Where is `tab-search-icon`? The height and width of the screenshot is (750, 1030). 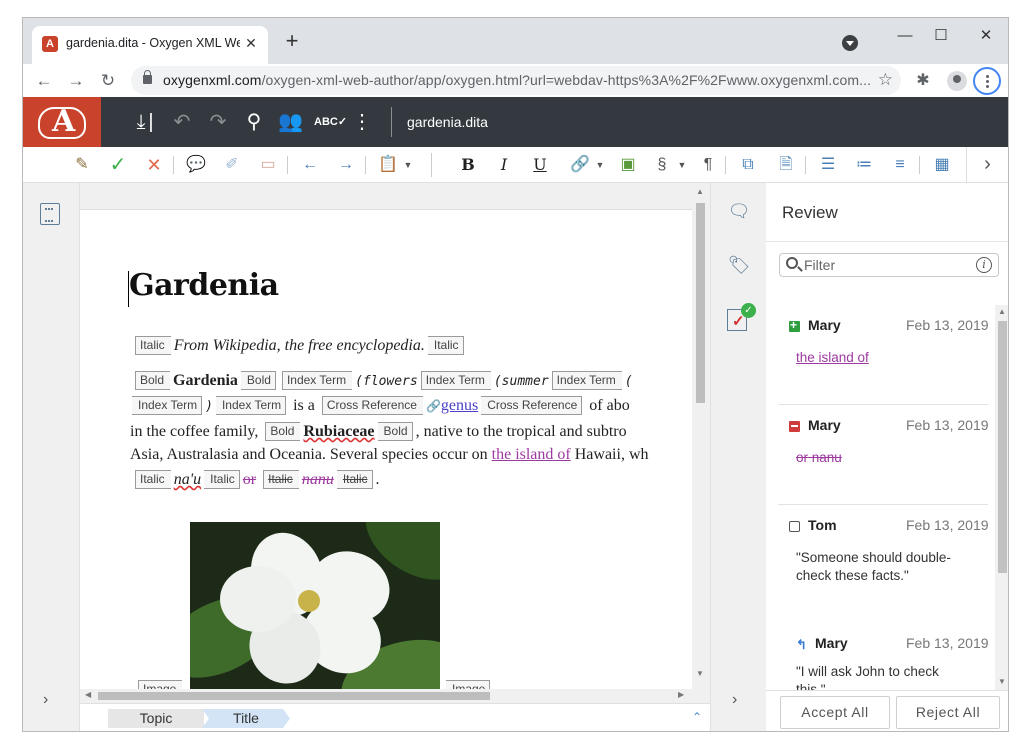
tab-search-icon is located at coordinates (850, 43).